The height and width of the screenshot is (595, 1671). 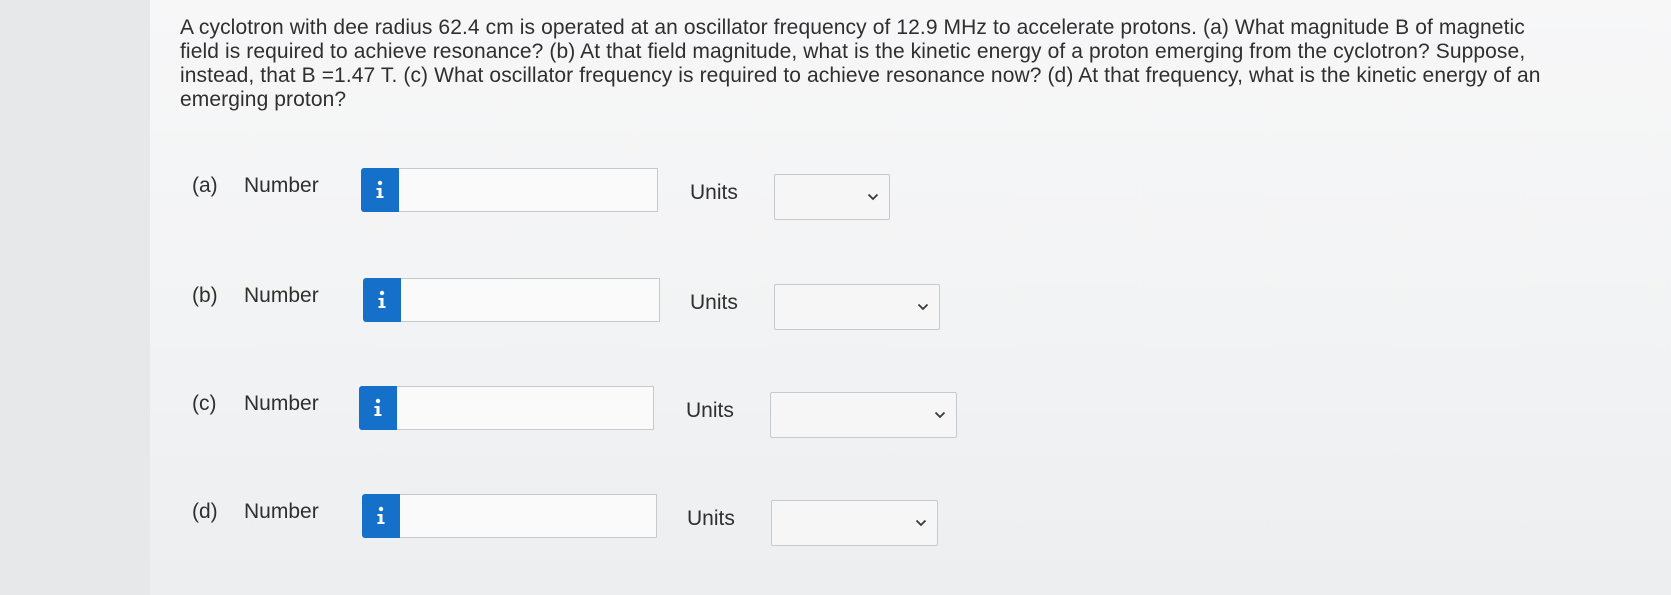 I want to click on number-input-c, so click(x=525, y=408).